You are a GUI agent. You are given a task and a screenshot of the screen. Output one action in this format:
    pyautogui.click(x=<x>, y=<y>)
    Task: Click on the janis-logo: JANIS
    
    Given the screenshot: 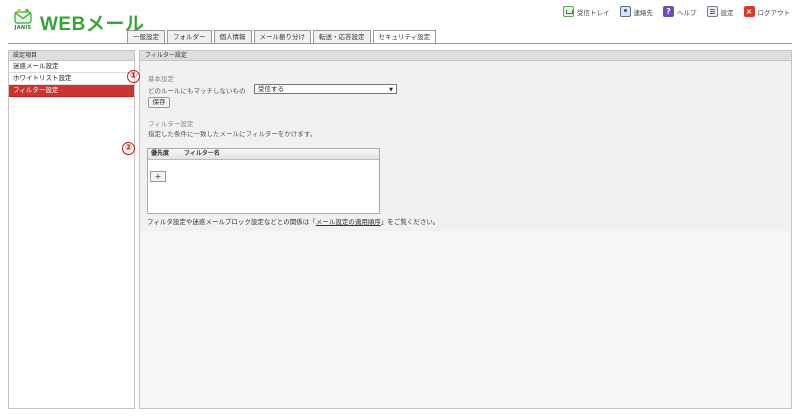 What is the action you would take?
    pyautogui.click(x=23, y=21)
    